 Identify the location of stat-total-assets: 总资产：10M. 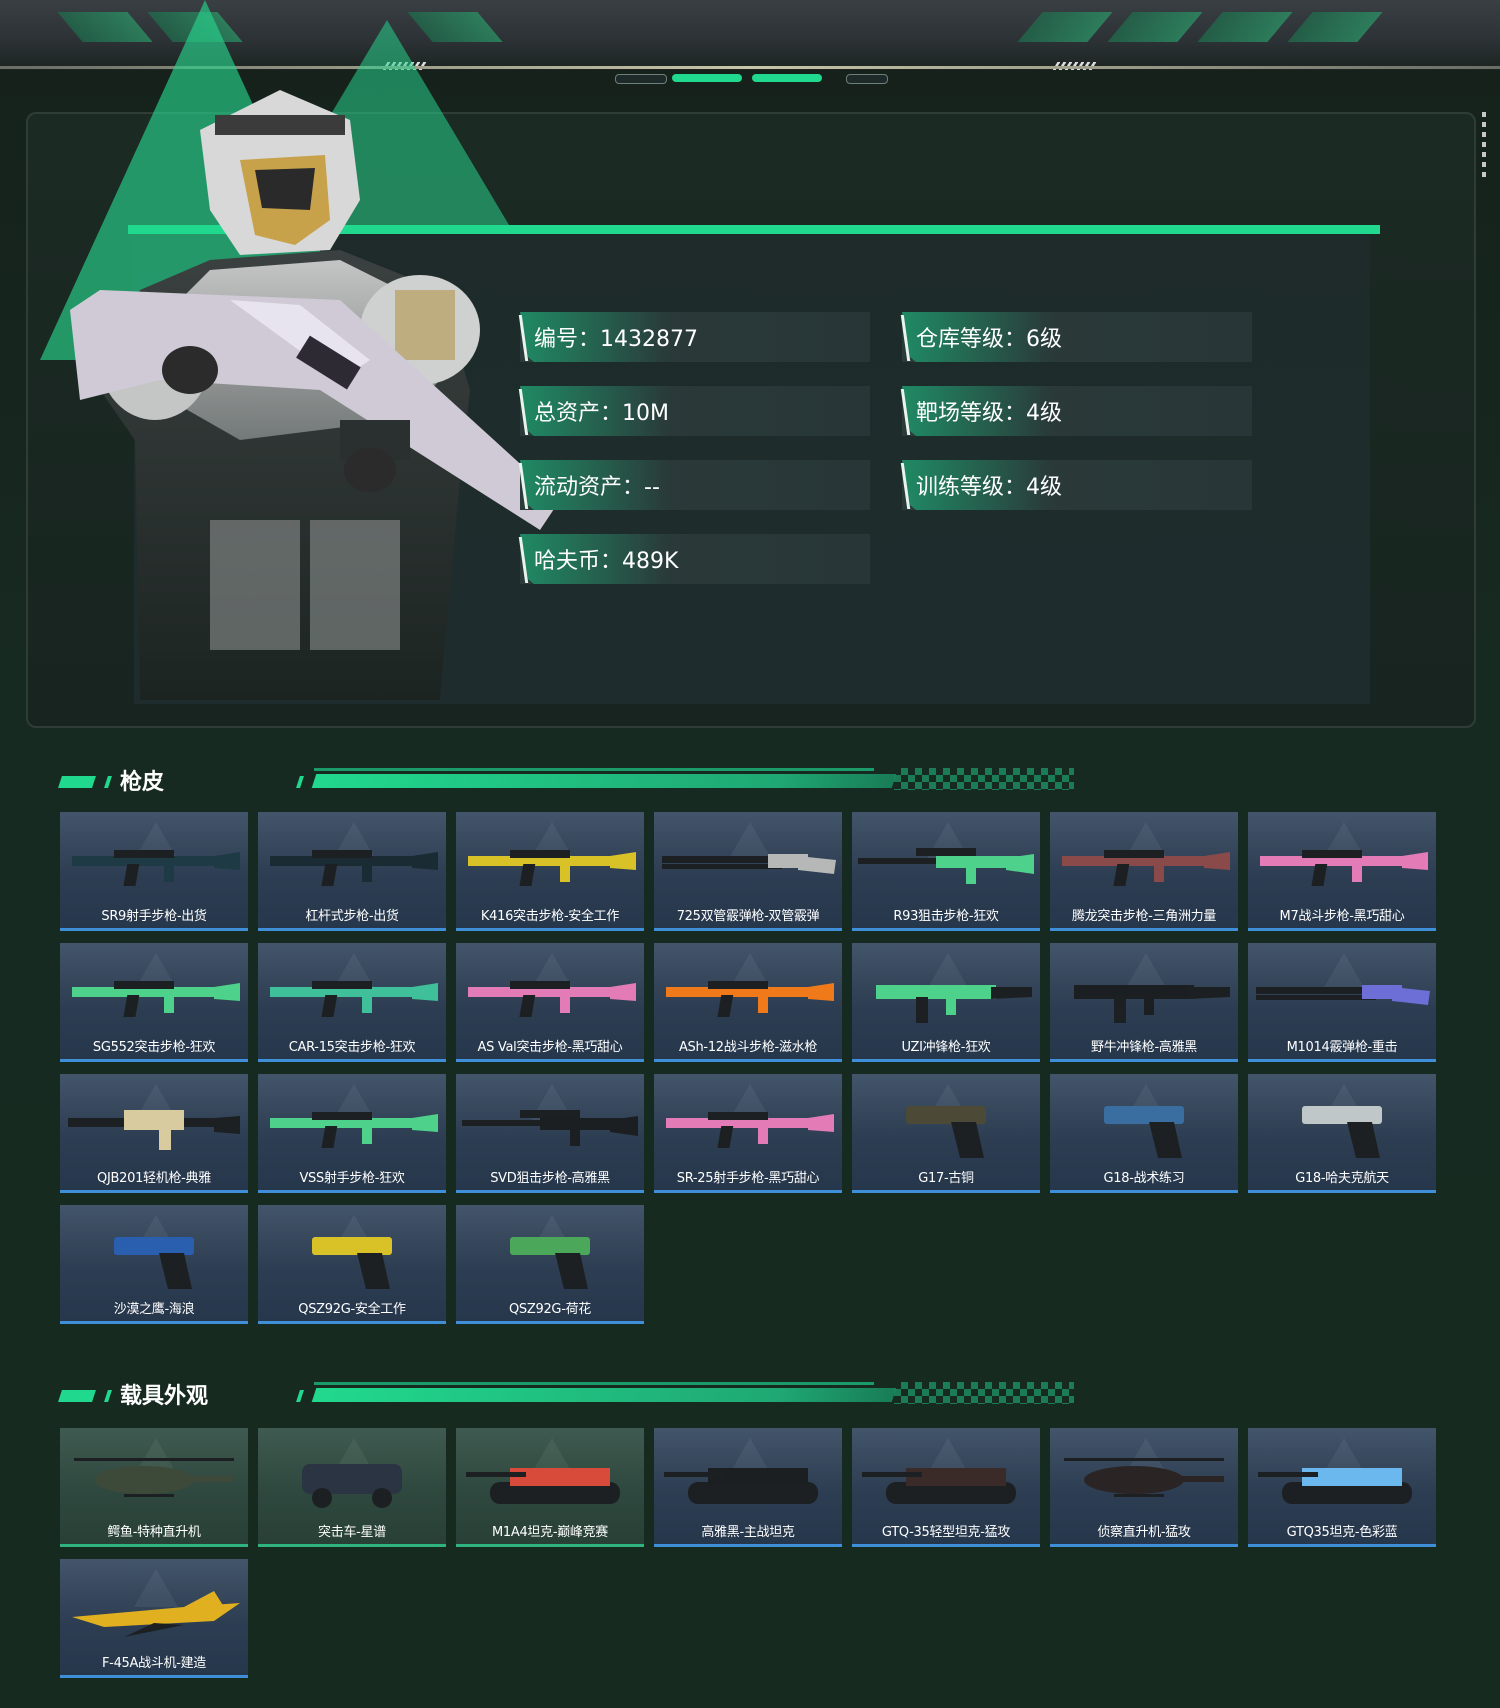
(694, 411).